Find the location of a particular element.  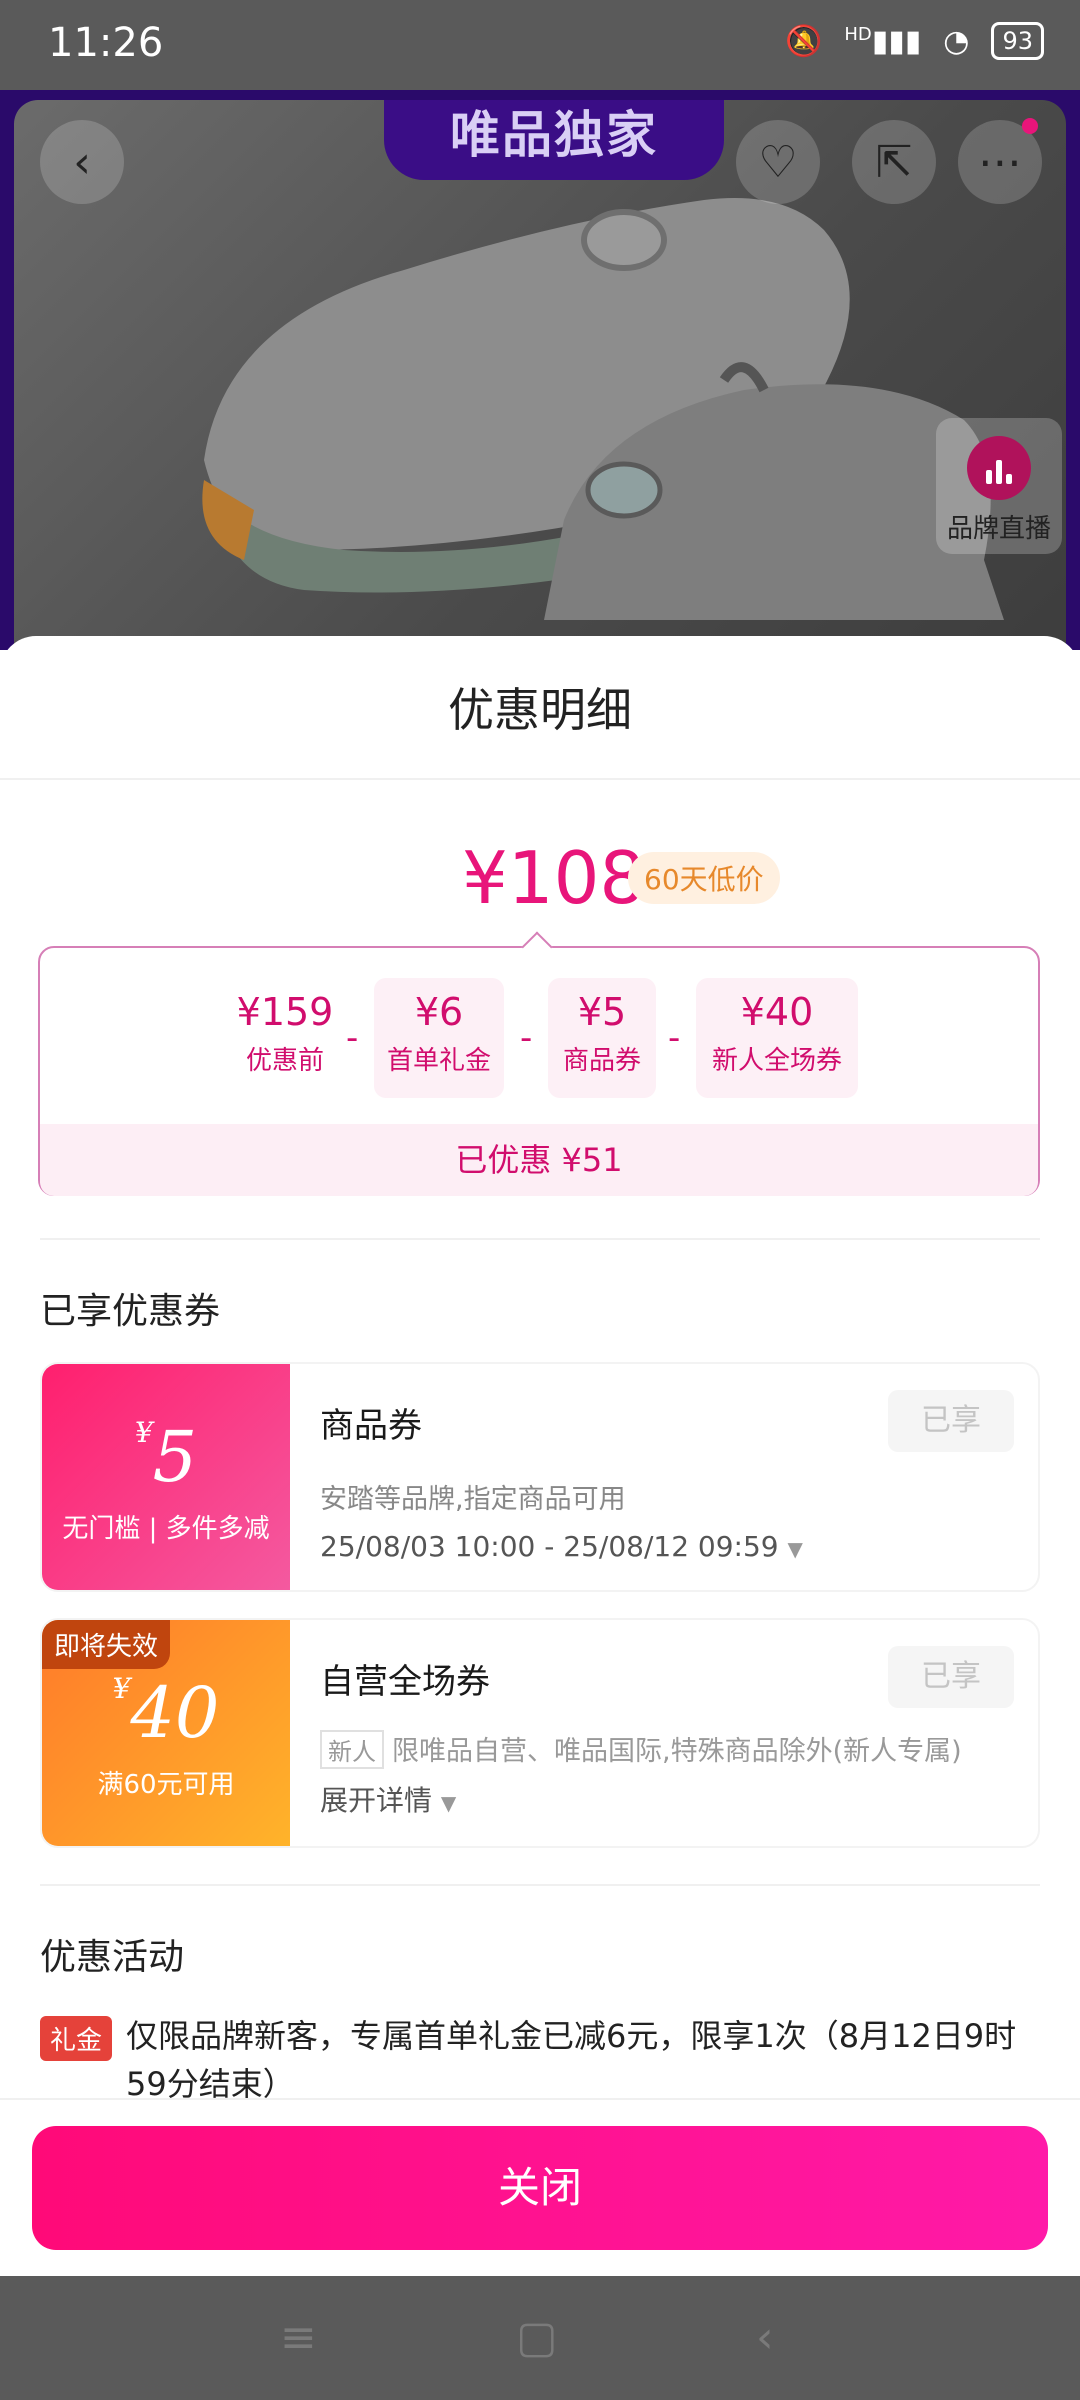

status-bar: 11:26 🔕 HD▮▮▮ ◔ 93 is located at coordinates (540, 45).